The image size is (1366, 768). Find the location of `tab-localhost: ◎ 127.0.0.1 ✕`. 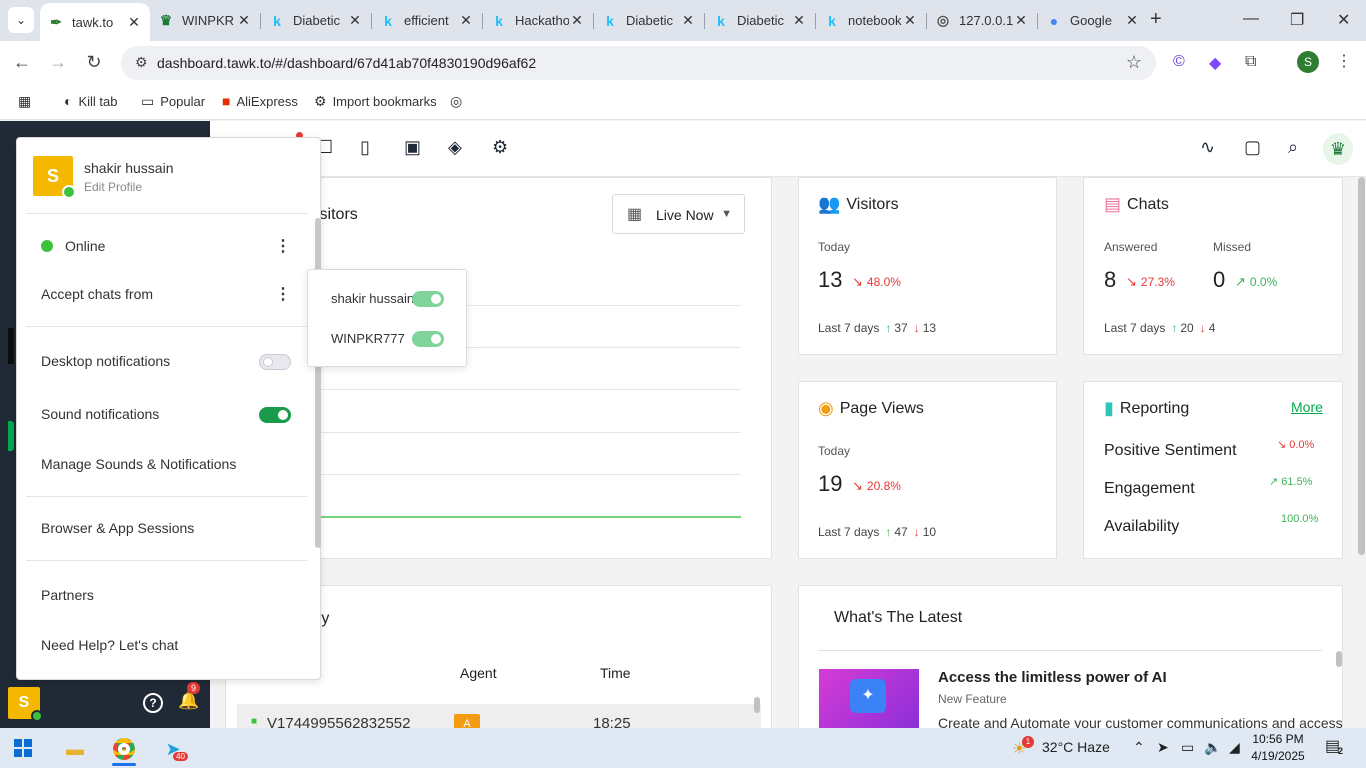

tab-localhost: ◎ 127.0.0.1 ✕ is located at coordinates (982, 20).